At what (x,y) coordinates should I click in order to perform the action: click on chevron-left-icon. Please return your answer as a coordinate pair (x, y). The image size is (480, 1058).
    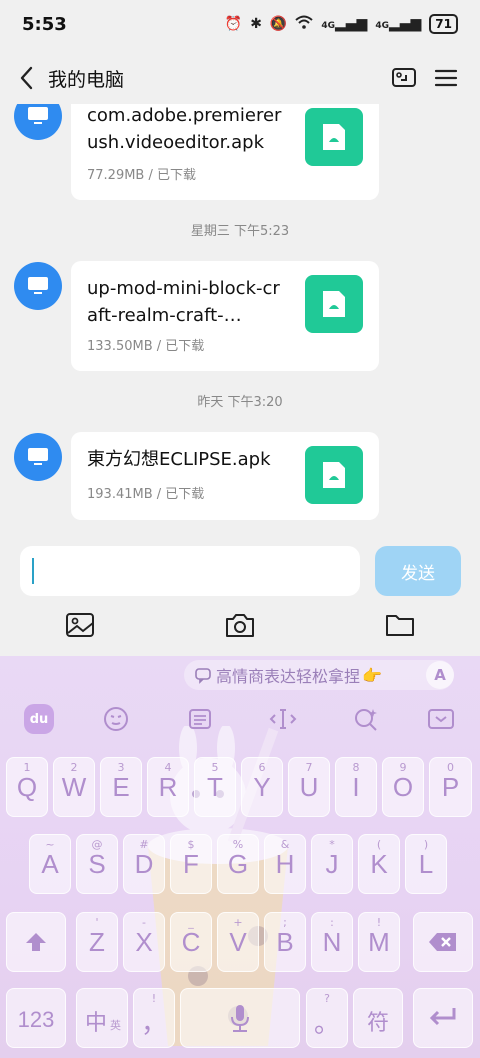
    Looking at the image, I should click on (26, 78).